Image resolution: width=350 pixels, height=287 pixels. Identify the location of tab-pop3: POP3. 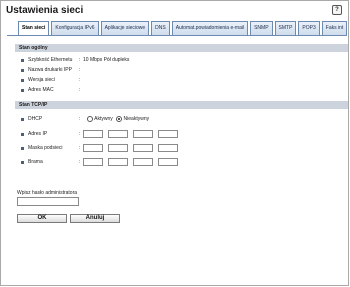
(309, 28).